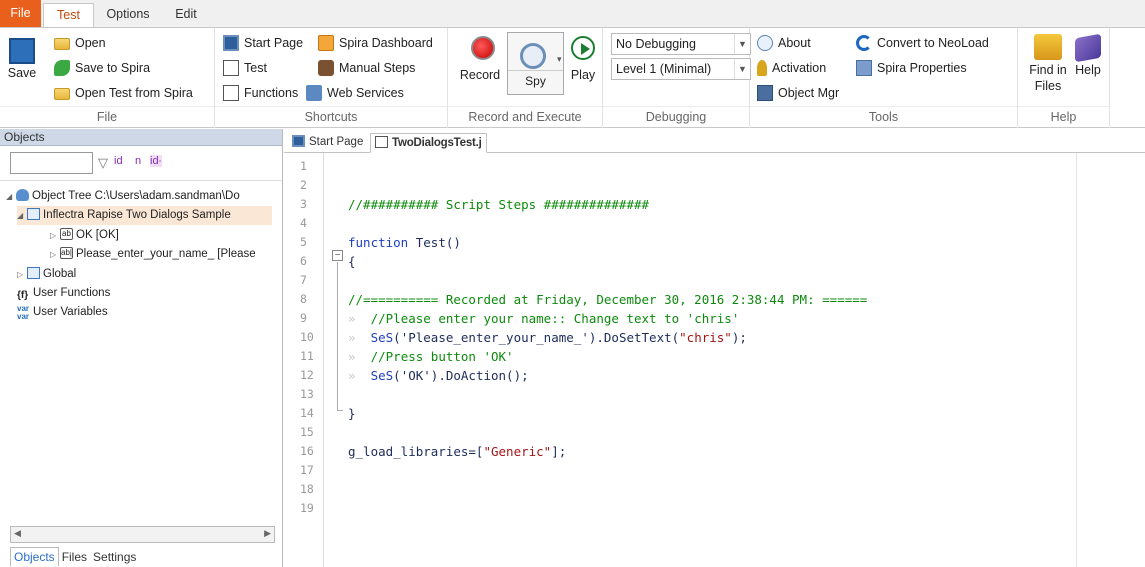 The width and height of the screenshot is (1145, 567). Describe the element at coordinates (114, 557) in the screenshot. I see `tab-settings: Settings` at that location.